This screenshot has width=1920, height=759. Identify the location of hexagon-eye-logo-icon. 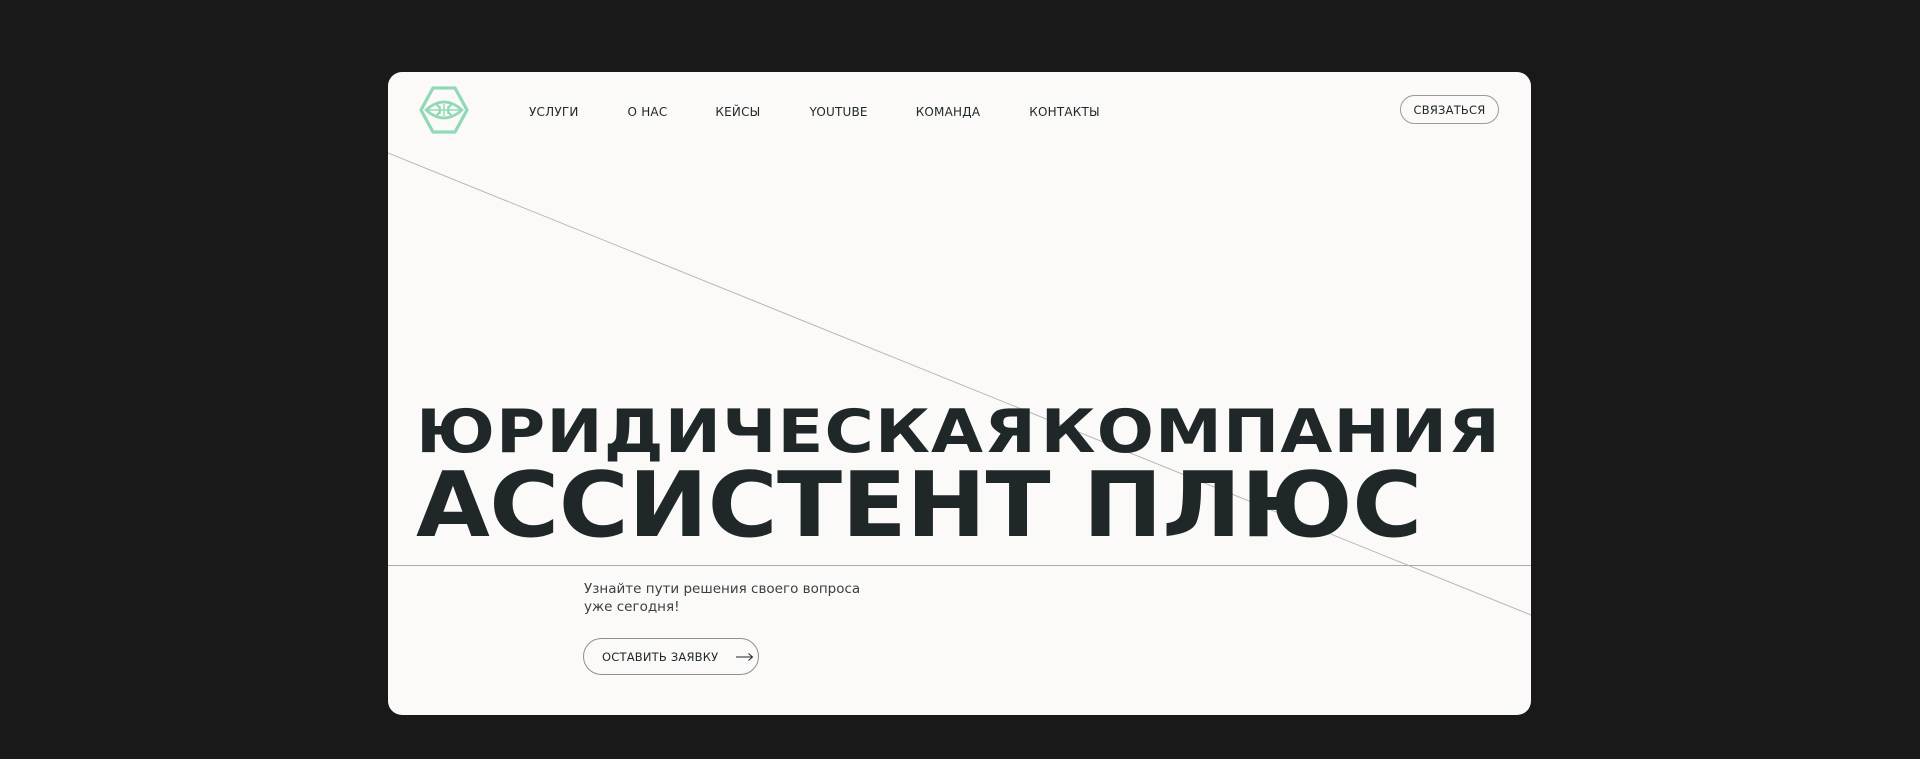
(444, 110).